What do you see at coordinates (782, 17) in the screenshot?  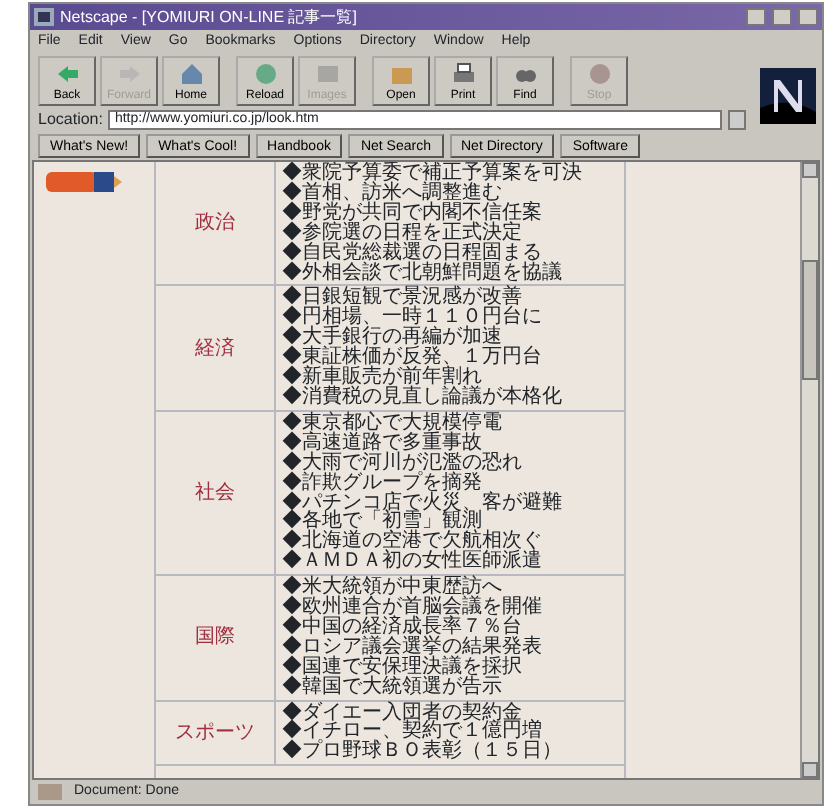 I see `maximize-button` at bounding box center [782, 17].